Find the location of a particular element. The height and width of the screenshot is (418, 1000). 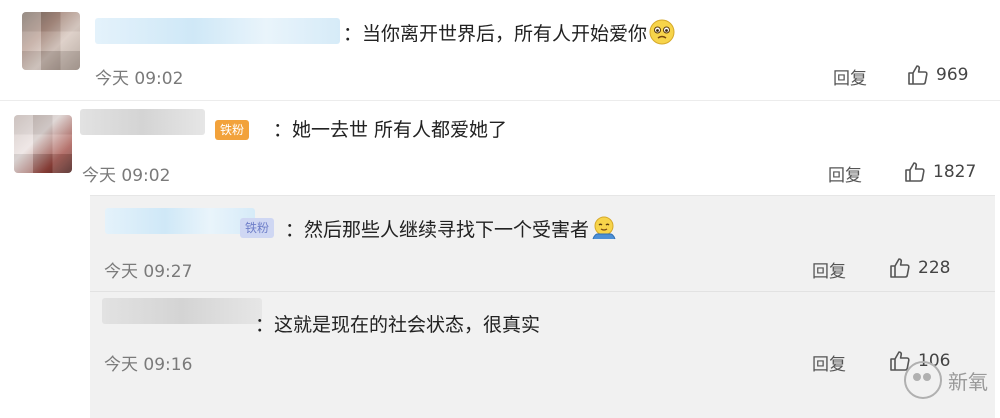

watermark: 新氧 is located at coordinates (946, 380).